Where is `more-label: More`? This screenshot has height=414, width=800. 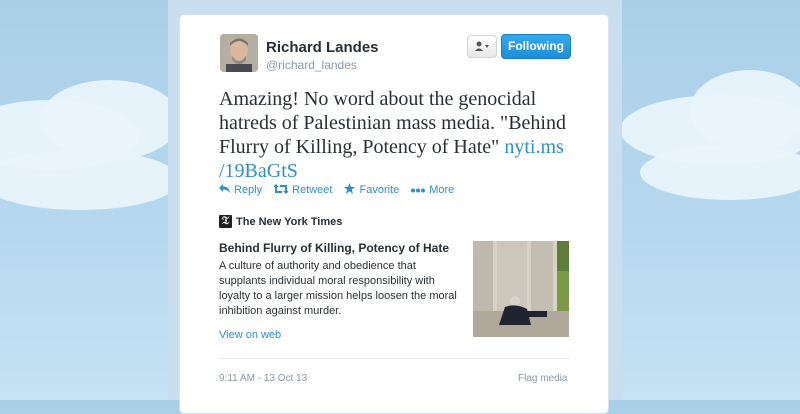 more-label: More is located at coordinates (442, 190).